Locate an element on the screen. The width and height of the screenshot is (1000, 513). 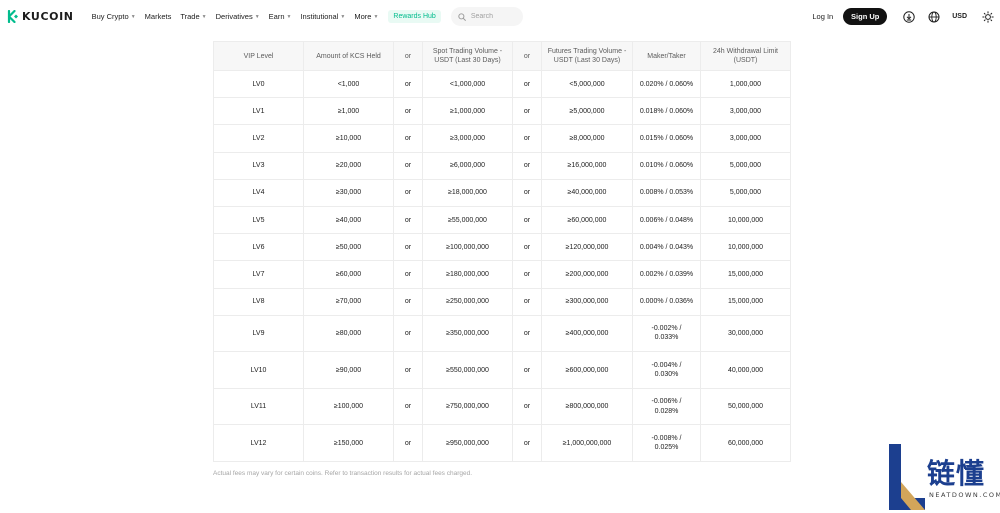
cell-withdrawal-limit: 30,000,000 is located at coordinates (745, 333).